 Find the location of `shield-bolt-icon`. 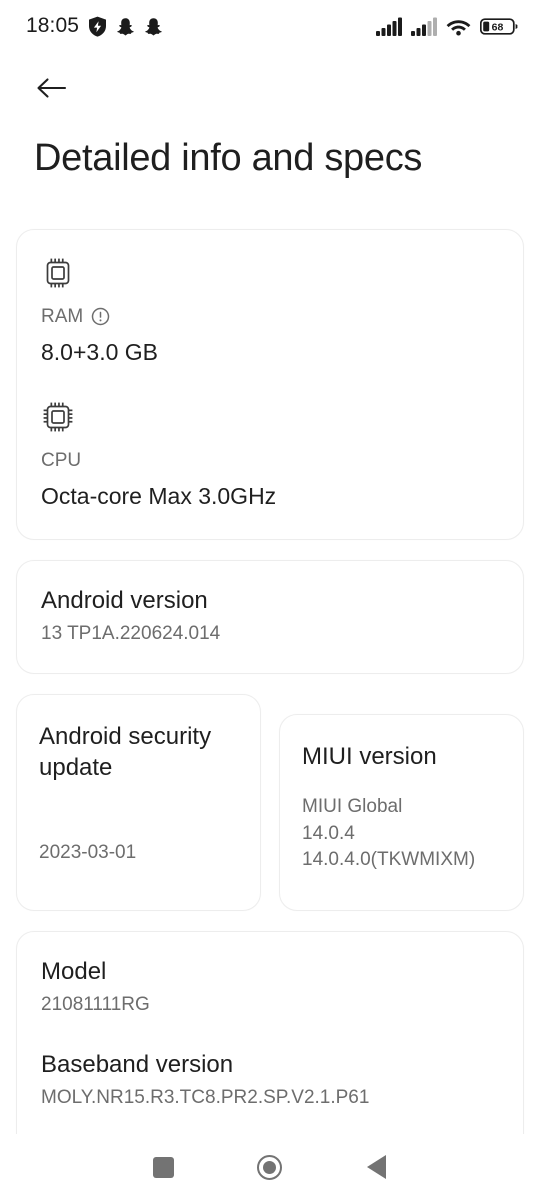

shield-bolt-icon is located at coordinates (98, 26).